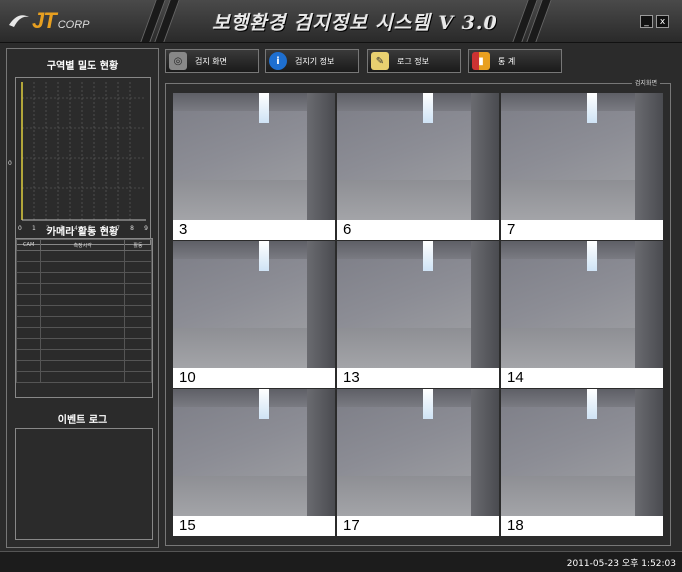 The width and height of the screenshot is (682, 572). What do you see at coordinates (83, 151) in the screenshot?
I see `density-graph-canvas` at bounding box center [83, 151].